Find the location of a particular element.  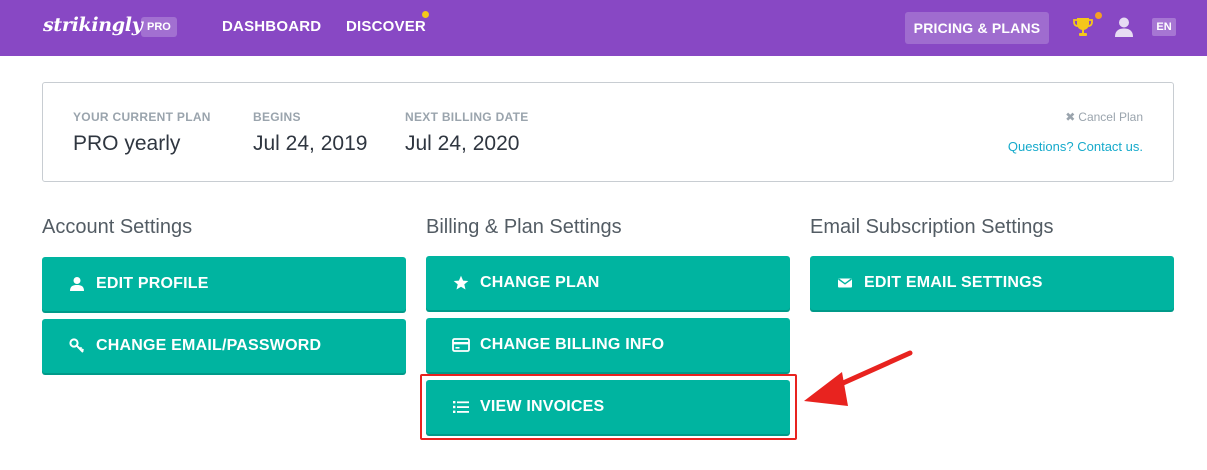

user-account-icon is located at coordinates (1124, 27).